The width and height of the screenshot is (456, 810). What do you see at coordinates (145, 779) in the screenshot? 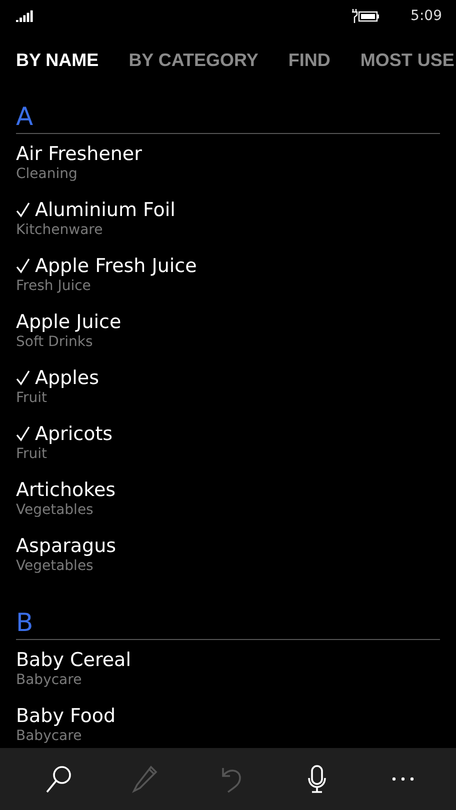
I see `pencil-icon` at bounding box center [145, 779].